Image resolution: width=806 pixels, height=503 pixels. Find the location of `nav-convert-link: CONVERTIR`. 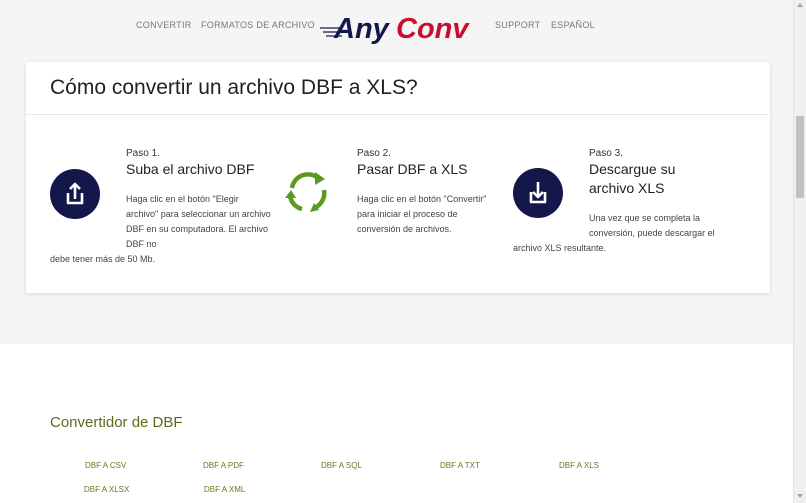

nav-convert-link: CONVERTIR is located at coordinates (164, 25).